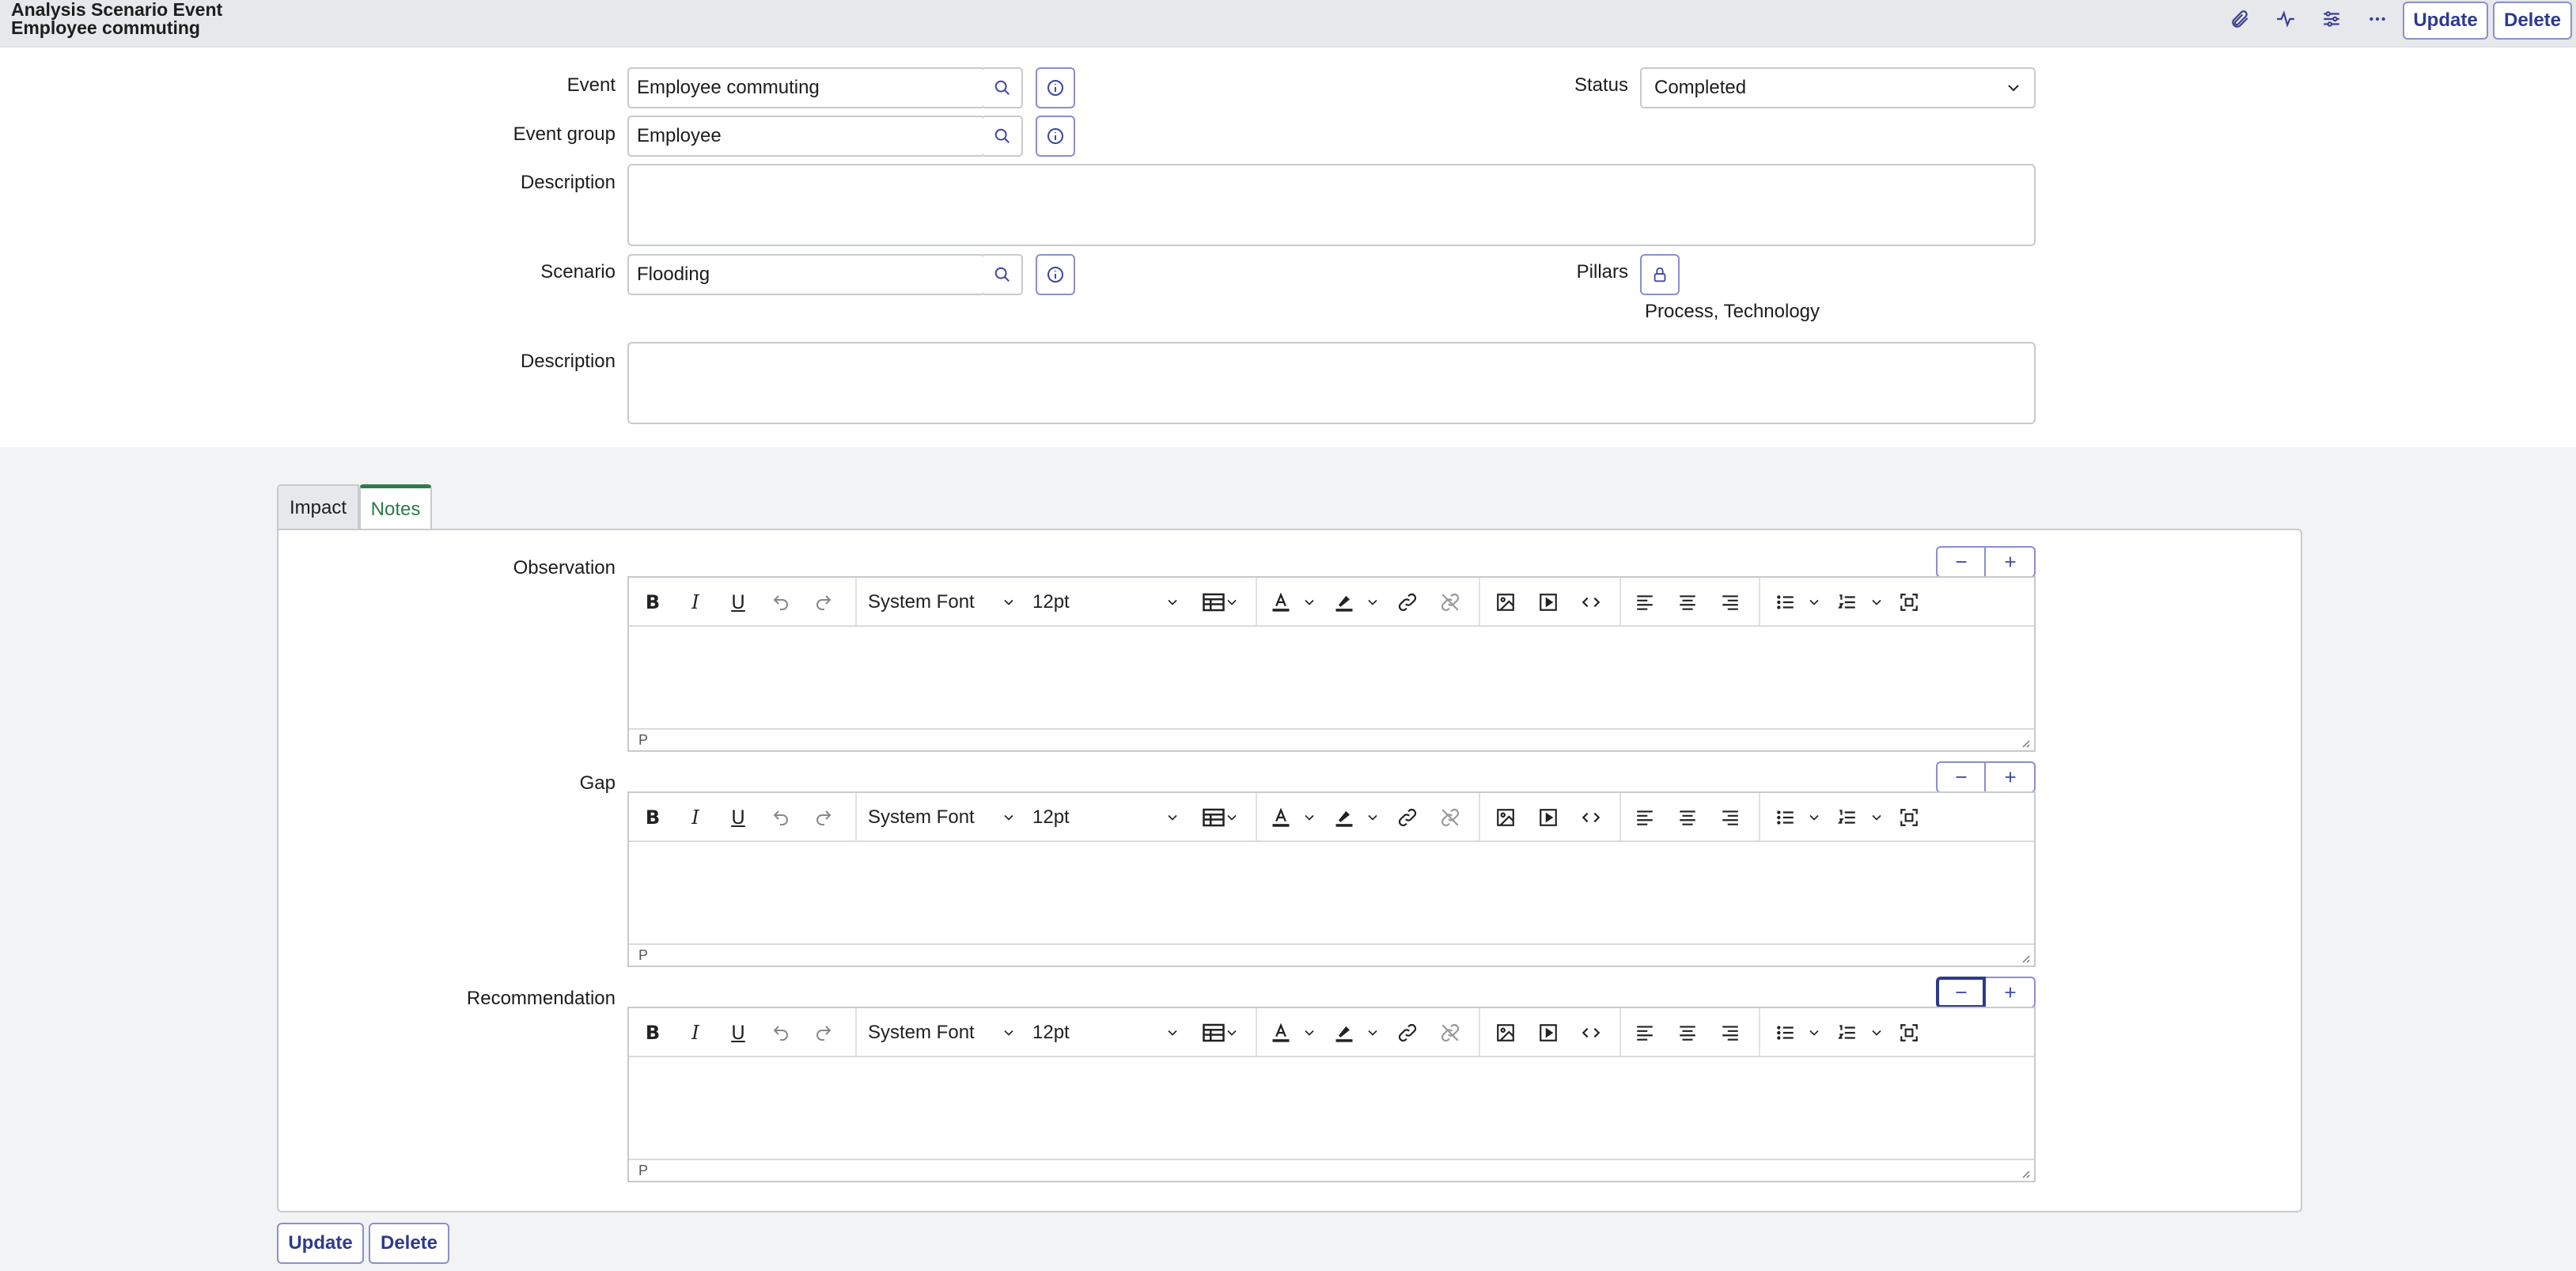  I want to click on description-textarea, so click(1331, 205).